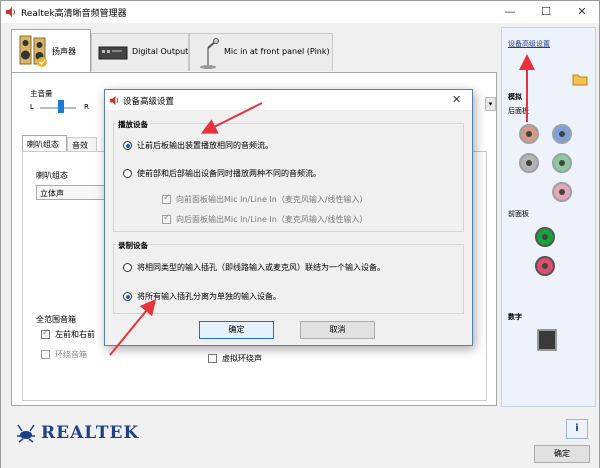 This screenshot has width=600, height=468. What do you see at coordinates (133, 327) in the screenshot?
I see `arrow-to-record-option` at bounding box center [133, 327].